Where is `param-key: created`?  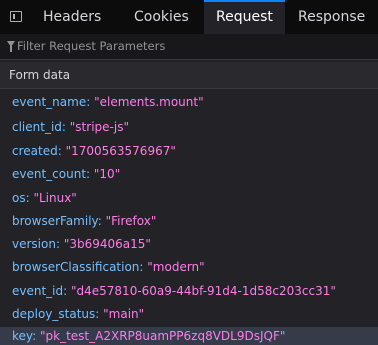
param-key: created is located at coordinates (35, 151).